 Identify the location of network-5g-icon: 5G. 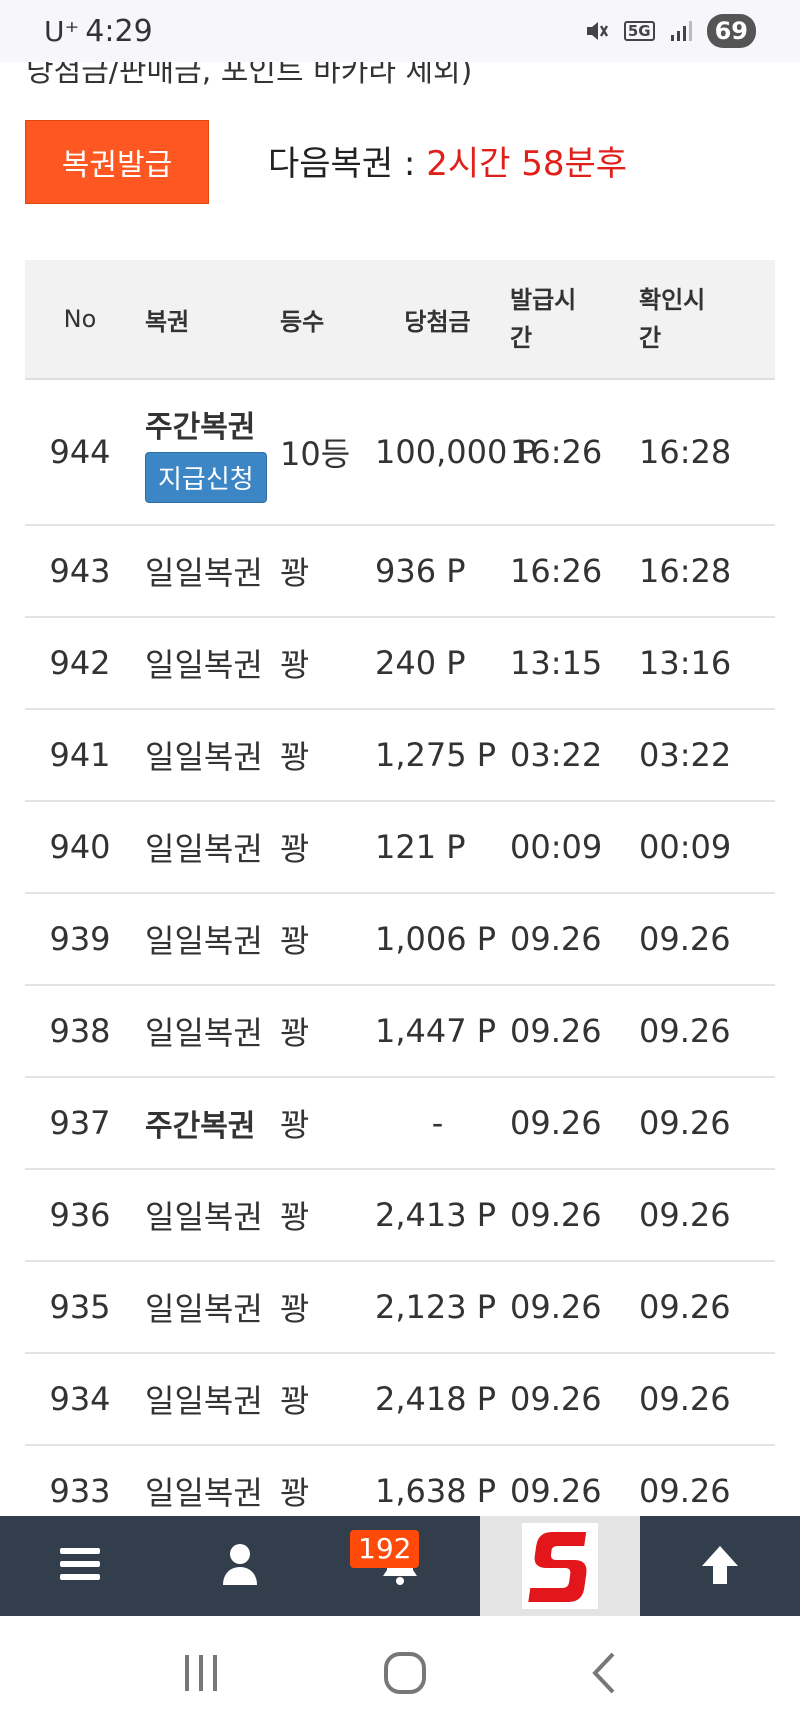
(639, 31).